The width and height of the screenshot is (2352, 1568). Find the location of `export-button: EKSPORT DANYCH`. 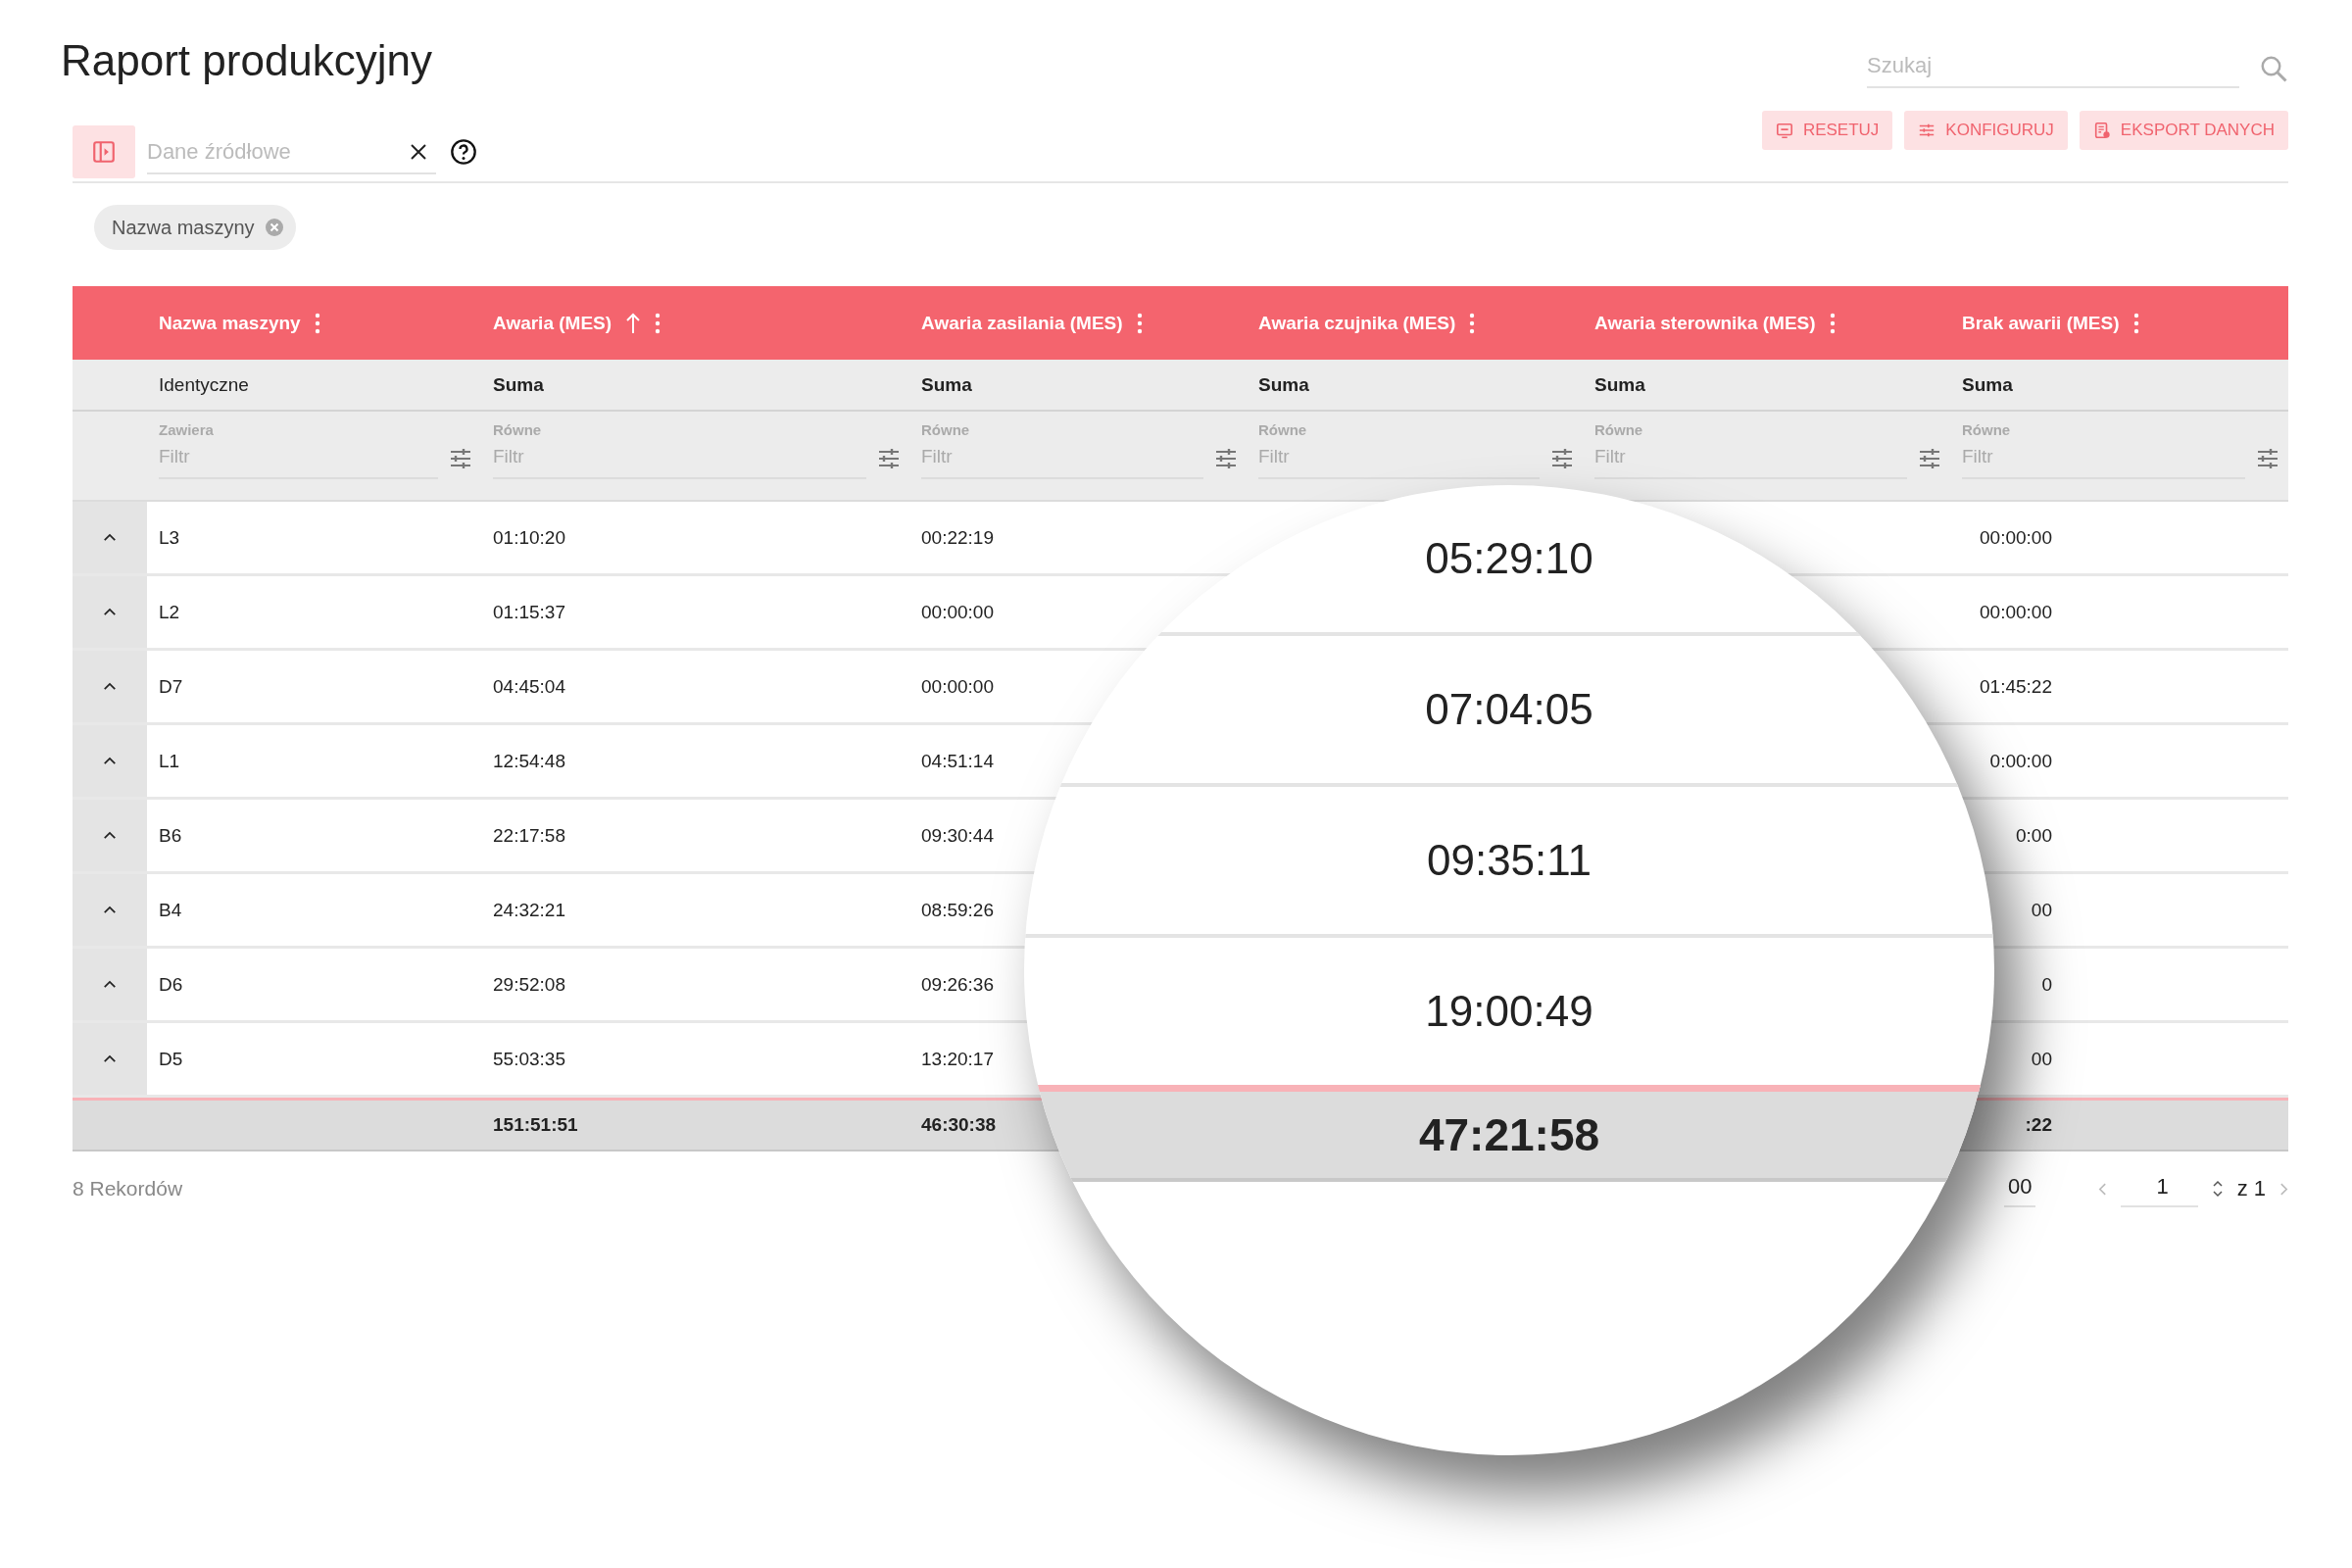

export-button: EKSPORT DANYCH is located at coordinates (2183, 130).